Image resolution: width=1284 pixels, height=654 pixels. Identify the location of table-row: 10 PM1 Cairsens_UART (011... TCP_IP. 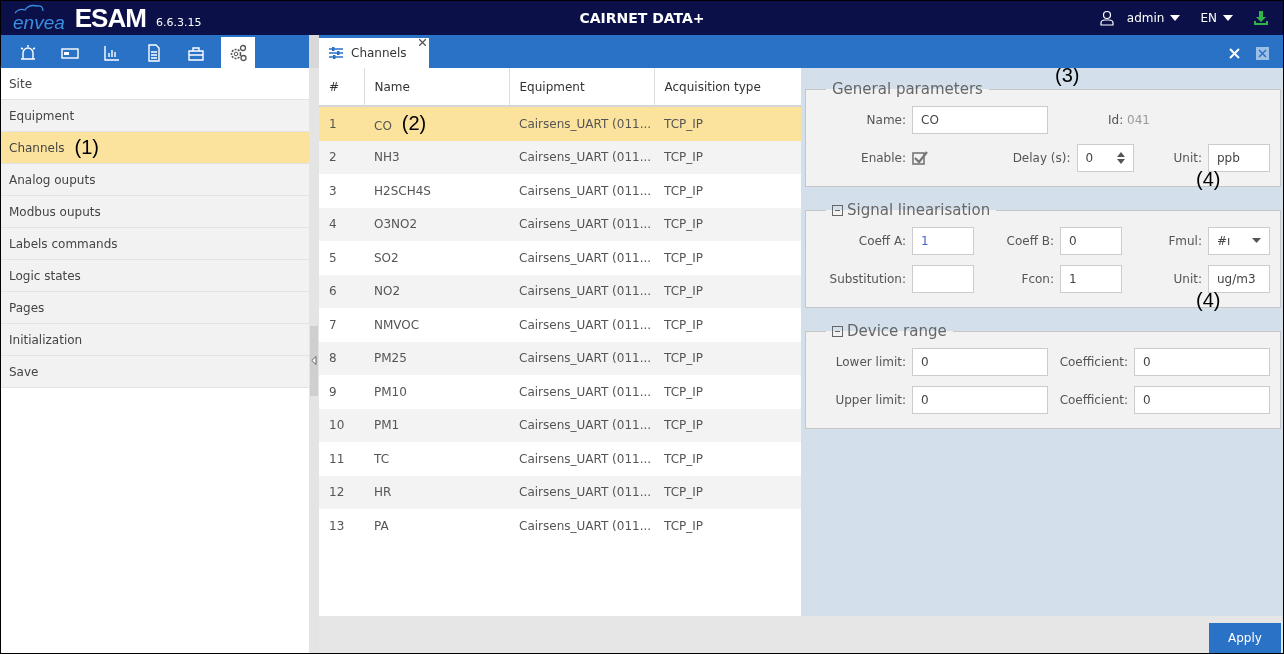
(560, 425).